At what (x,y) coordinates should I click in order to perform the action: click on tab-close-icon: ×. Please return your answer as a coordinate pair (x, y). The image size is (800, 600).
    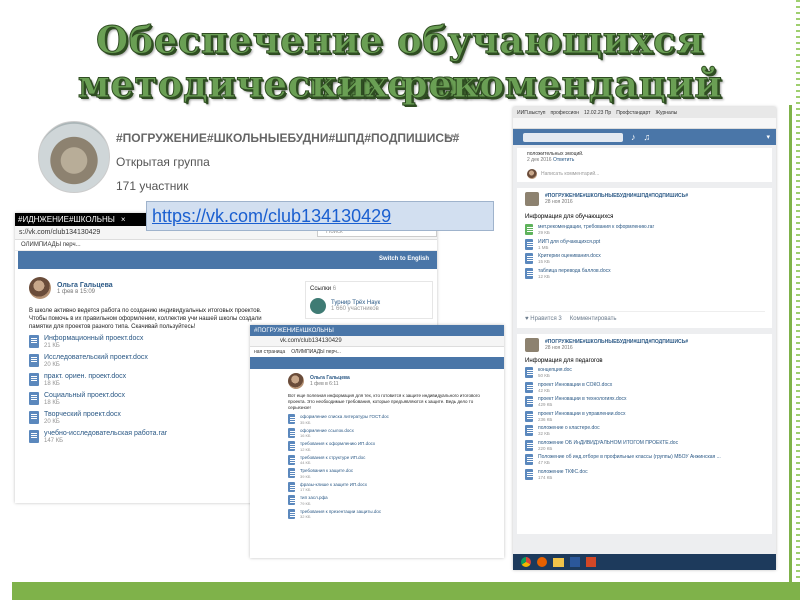
    Looking at the image, I should click on (123, 219).